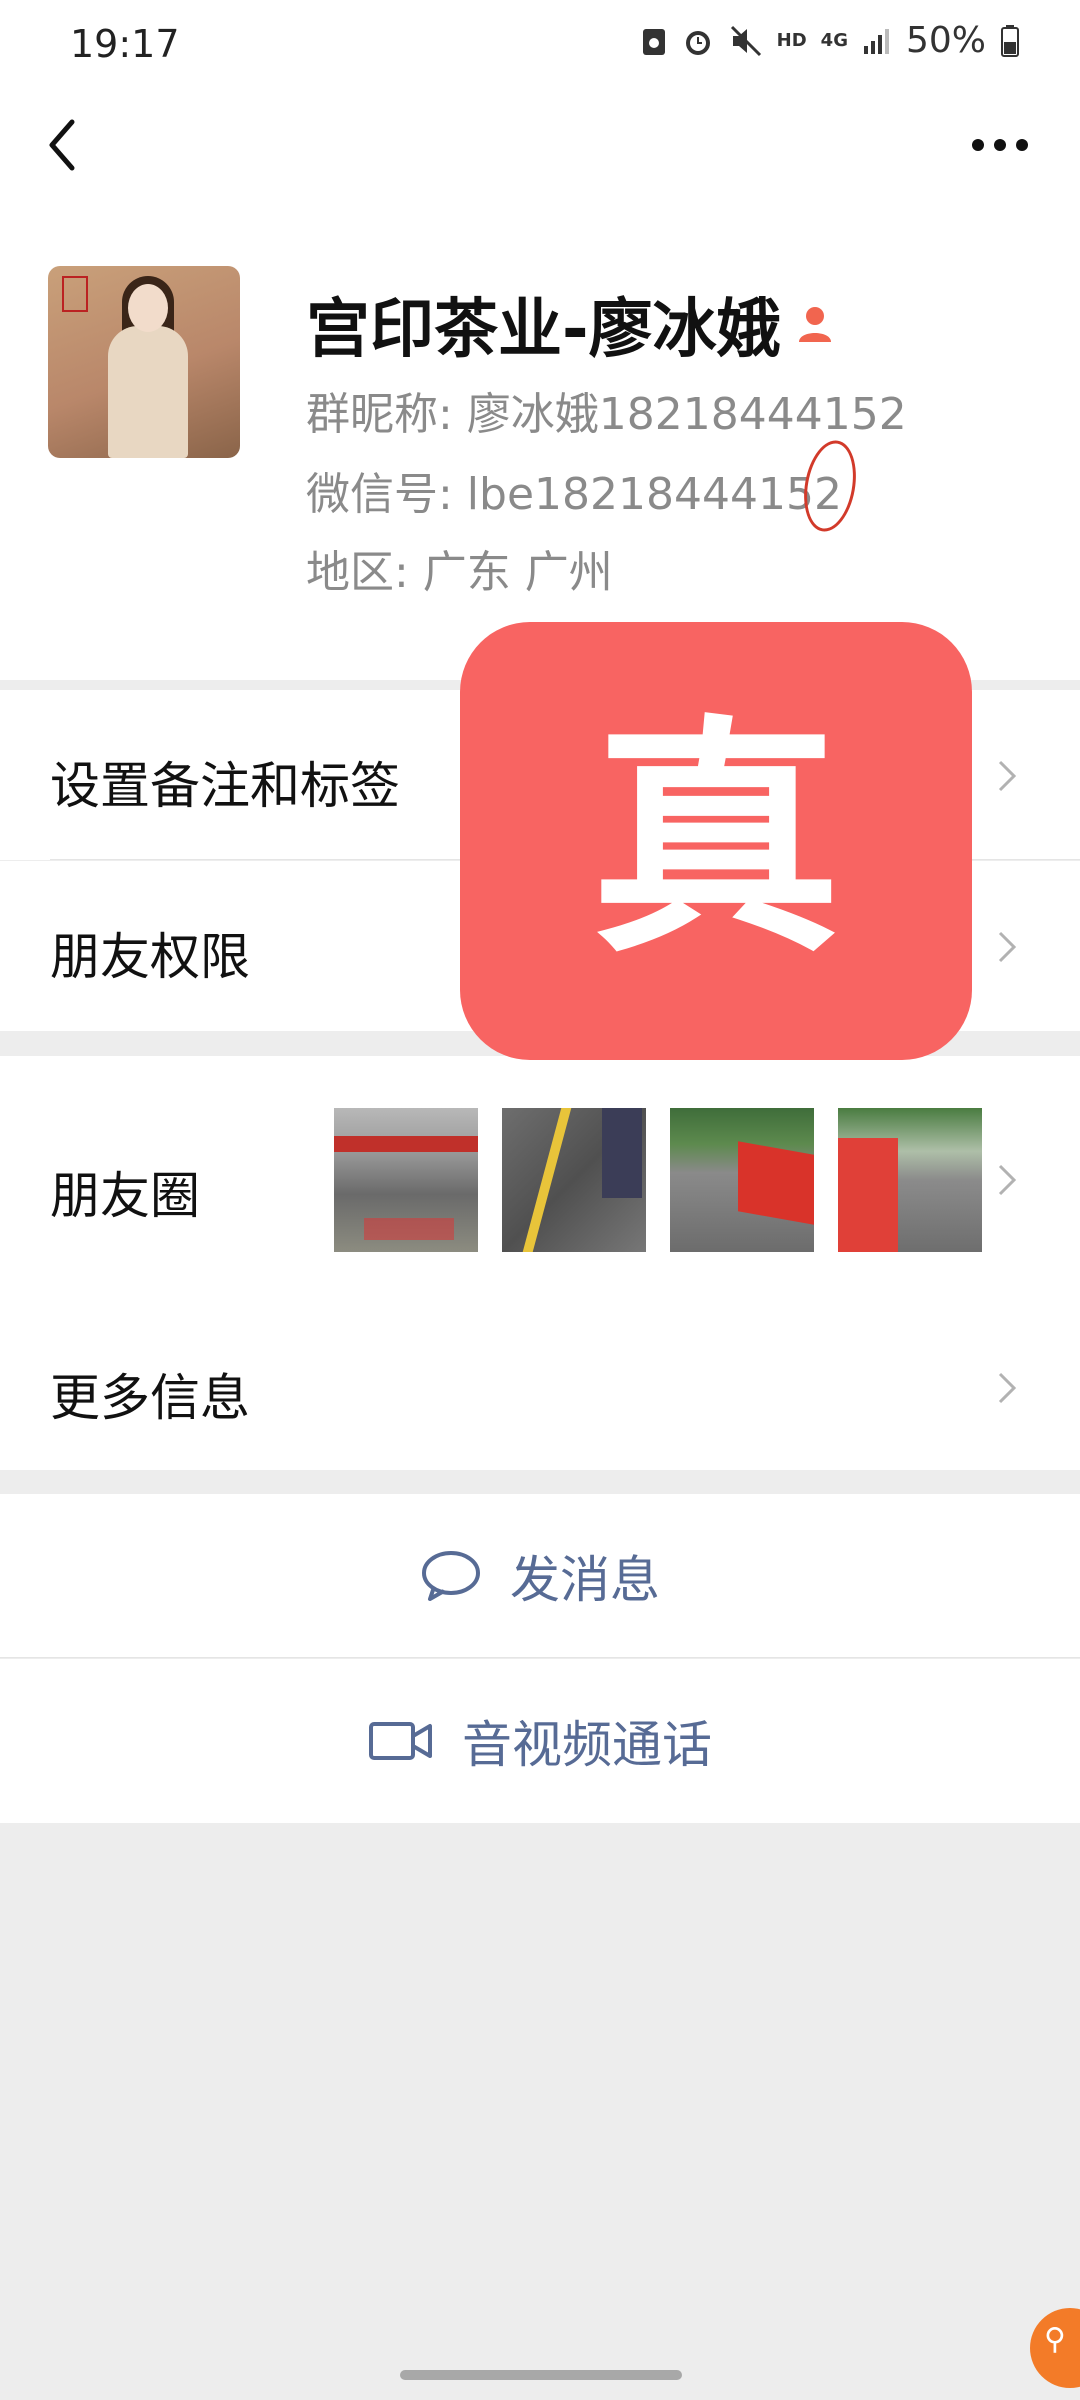  Describe the element at coordinates (791, 40) in the screenshot. I see `hd-icon: HD` at that location.